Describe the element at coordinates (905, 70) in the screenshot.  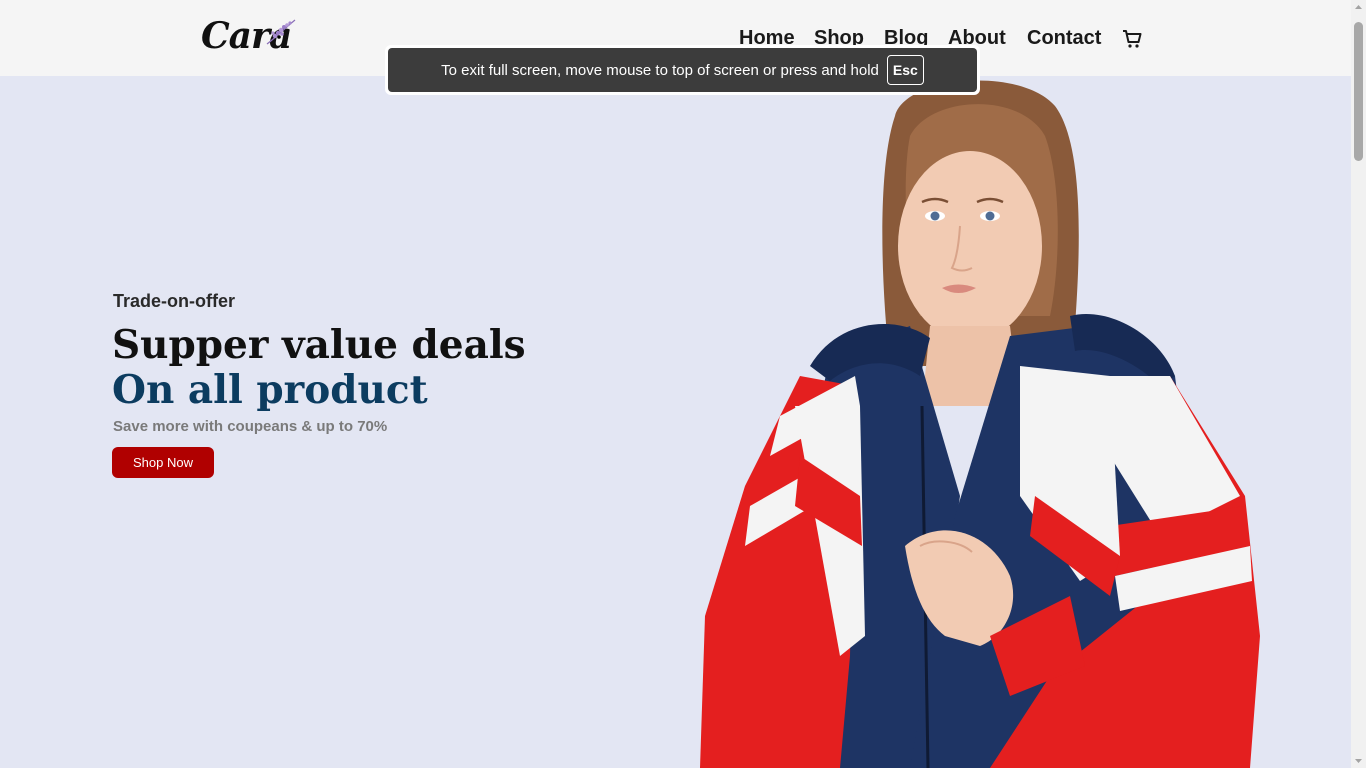
I see `esc-key-badge: Esc` at that location.